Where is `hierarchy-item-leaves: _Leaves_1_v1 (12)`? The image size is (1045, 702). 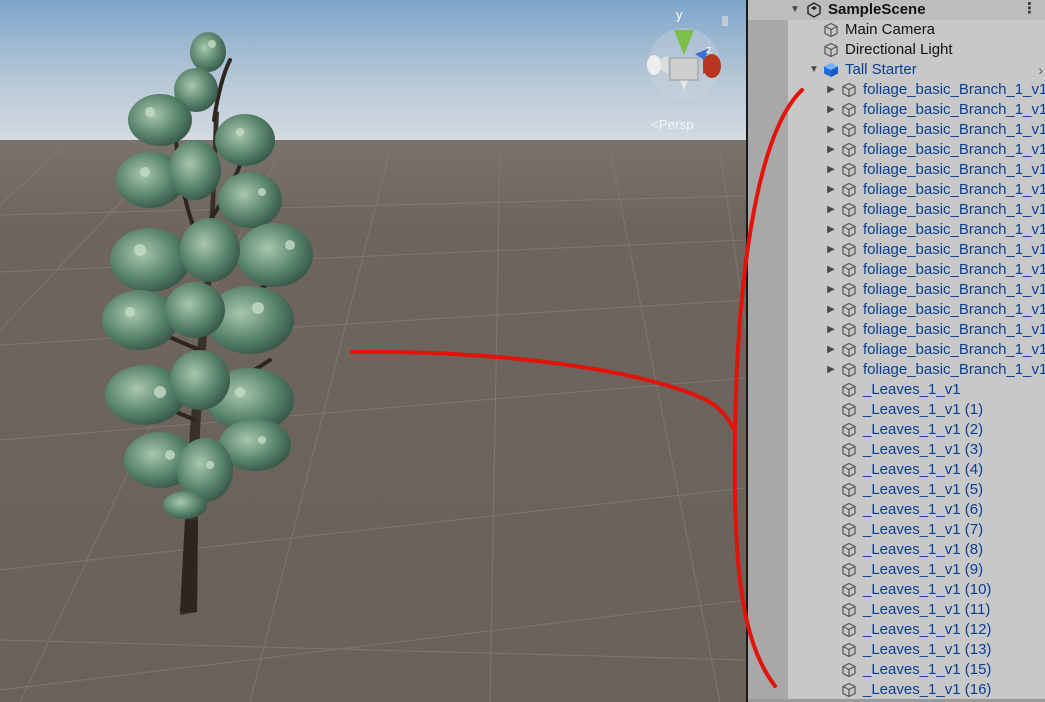
hierarchy-item-leaves: _Leaves_1_v1 (12) is located at coordinates (896, 630).